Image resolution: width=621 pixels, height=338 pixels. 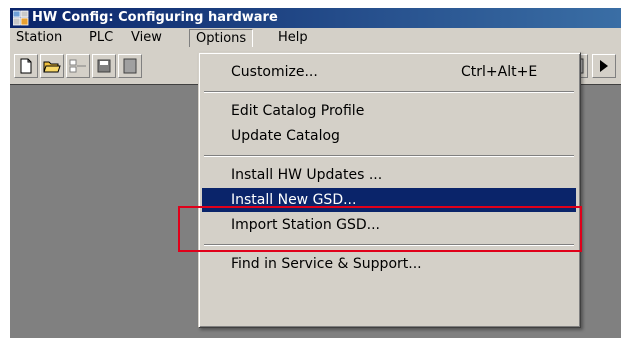 I want to click on menu-item-label: Edit Catalog Profile, so click(x=298, y=111).